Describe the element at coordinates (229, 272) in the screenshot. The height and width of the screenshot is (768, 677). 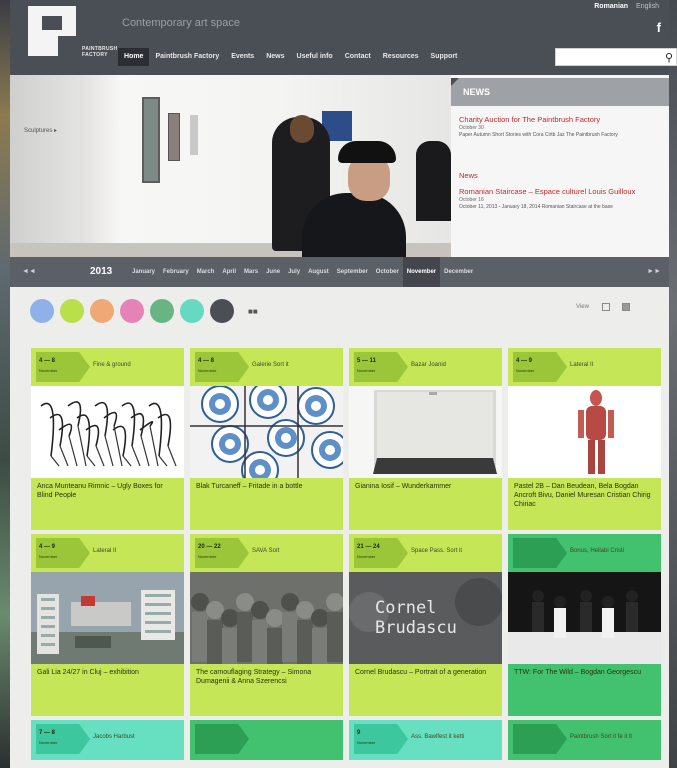
I see `month-april: April` at that location.